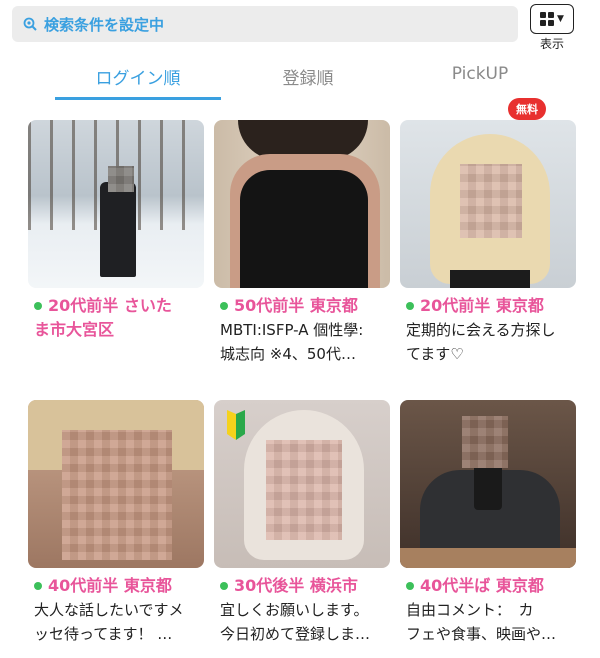  Describe the element at coordinates (547, 19) in the screenshot. I see `grid-icon` at that location.